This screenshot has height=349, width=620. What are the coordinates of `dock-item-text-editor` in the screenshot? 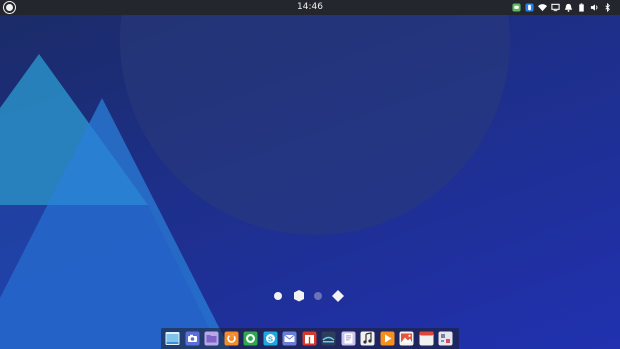 It's located at (348, 338).